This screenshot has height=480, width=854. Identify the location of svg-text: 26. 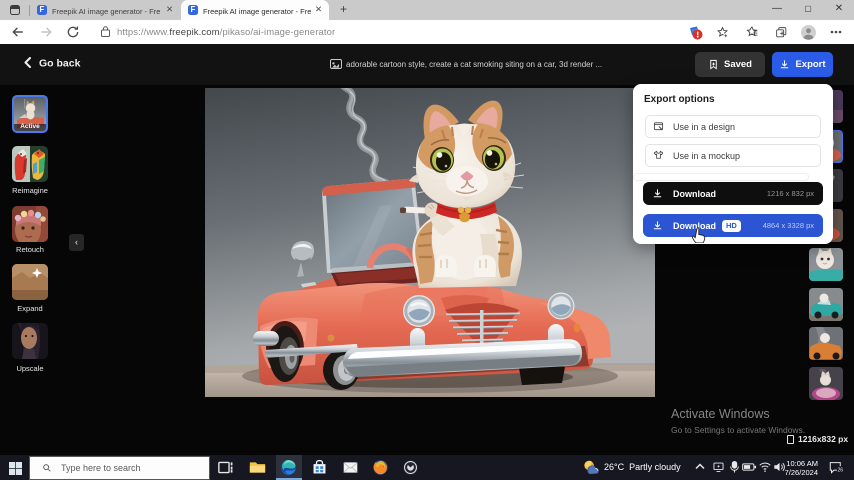
(840, 470).